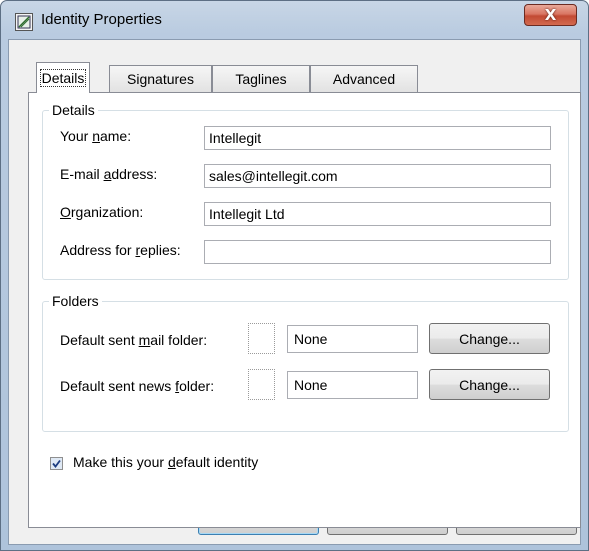  I want to click on organization-field: Intellegit Ltd, so click(377, 214).